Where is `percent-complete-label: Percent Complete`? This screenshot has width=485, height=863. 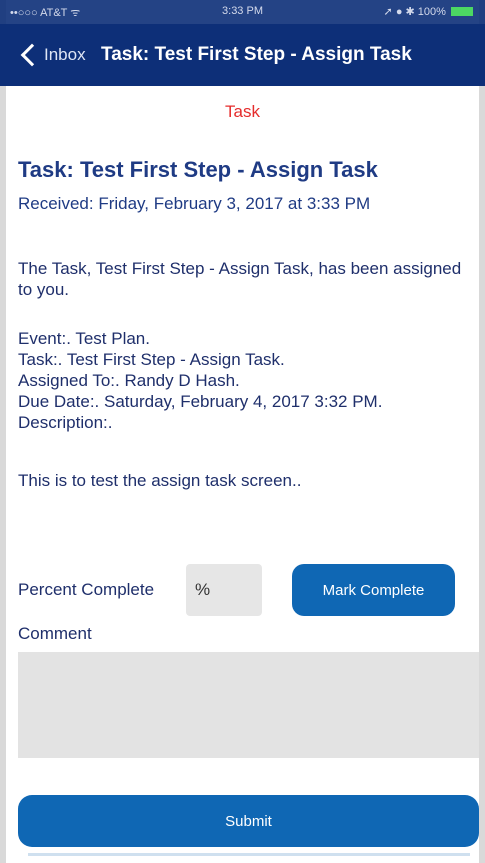
percent-complete-label: Percent Complete is located at coordinates (86, 589).